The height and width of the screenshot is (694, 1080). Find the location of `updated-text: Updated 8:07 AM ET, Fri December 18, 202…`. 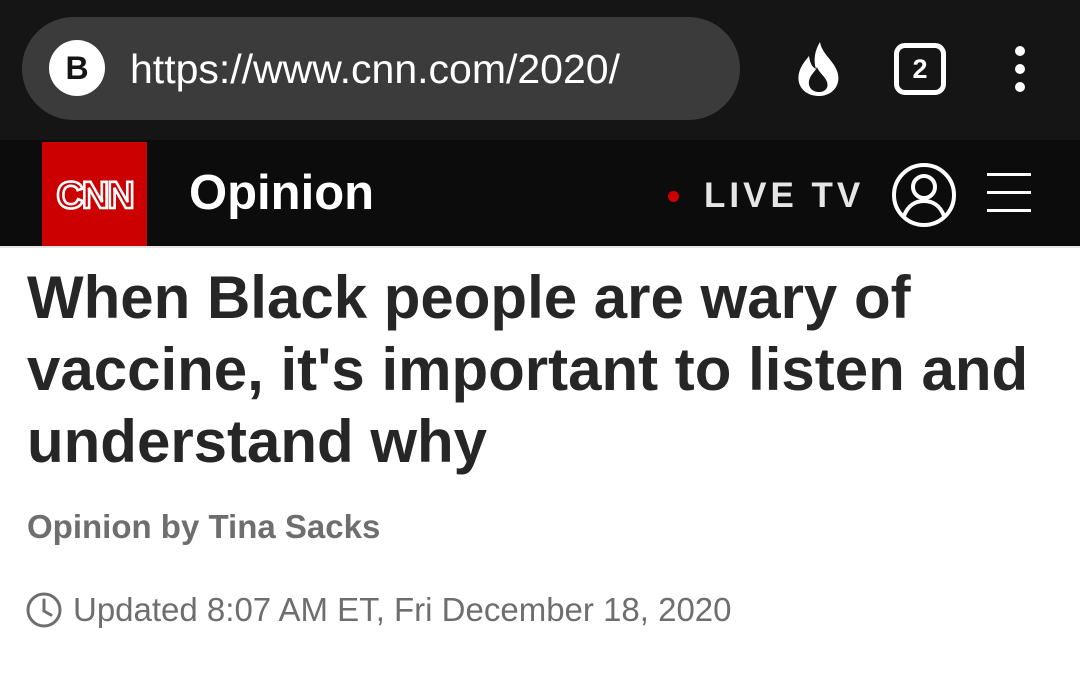

updated-text: Updated 8:07 AM ET, Fri December 18, 202… is located at coordinates (402, 609).